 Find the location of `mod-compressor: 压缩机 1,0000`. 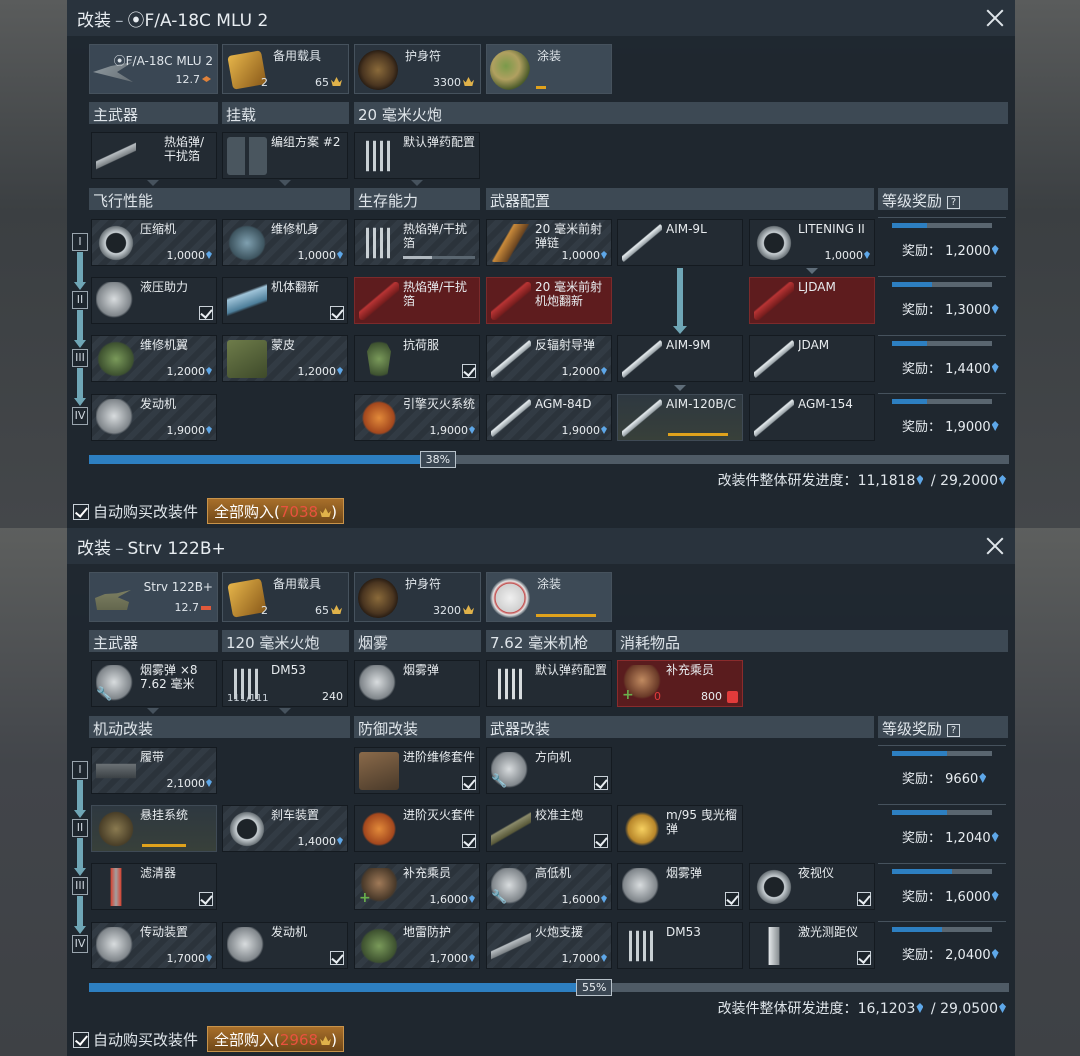

mod-compressor: 压缩机 1,0000 is located at coordinates (154, 242).